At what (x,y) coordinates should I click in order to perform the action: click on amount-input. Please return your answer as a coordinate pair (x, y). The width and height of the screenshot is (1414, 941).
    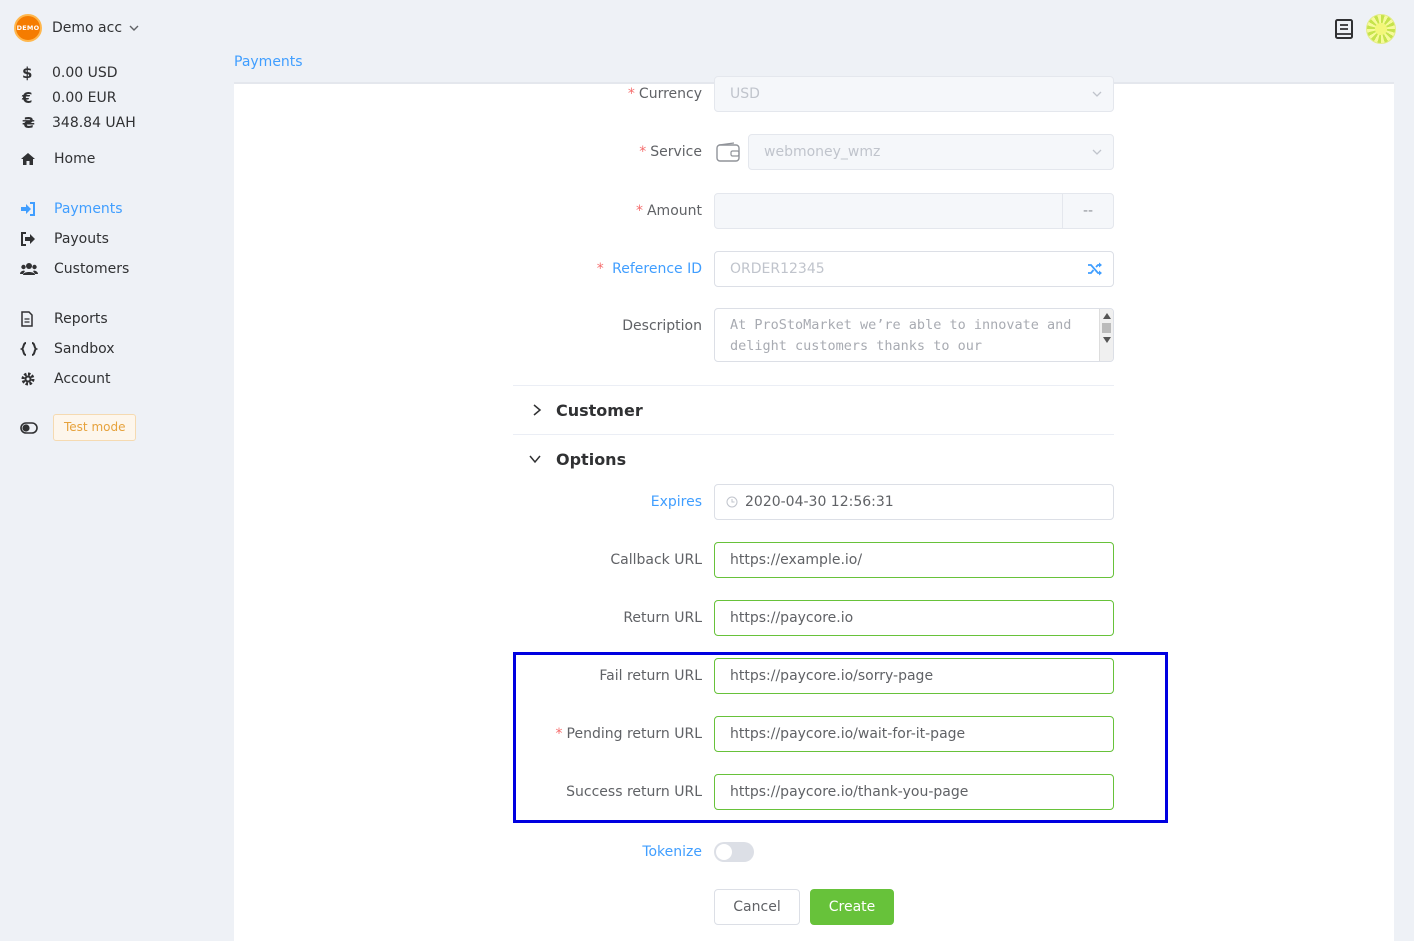
    Looking at the image, I should click on (888, 211).